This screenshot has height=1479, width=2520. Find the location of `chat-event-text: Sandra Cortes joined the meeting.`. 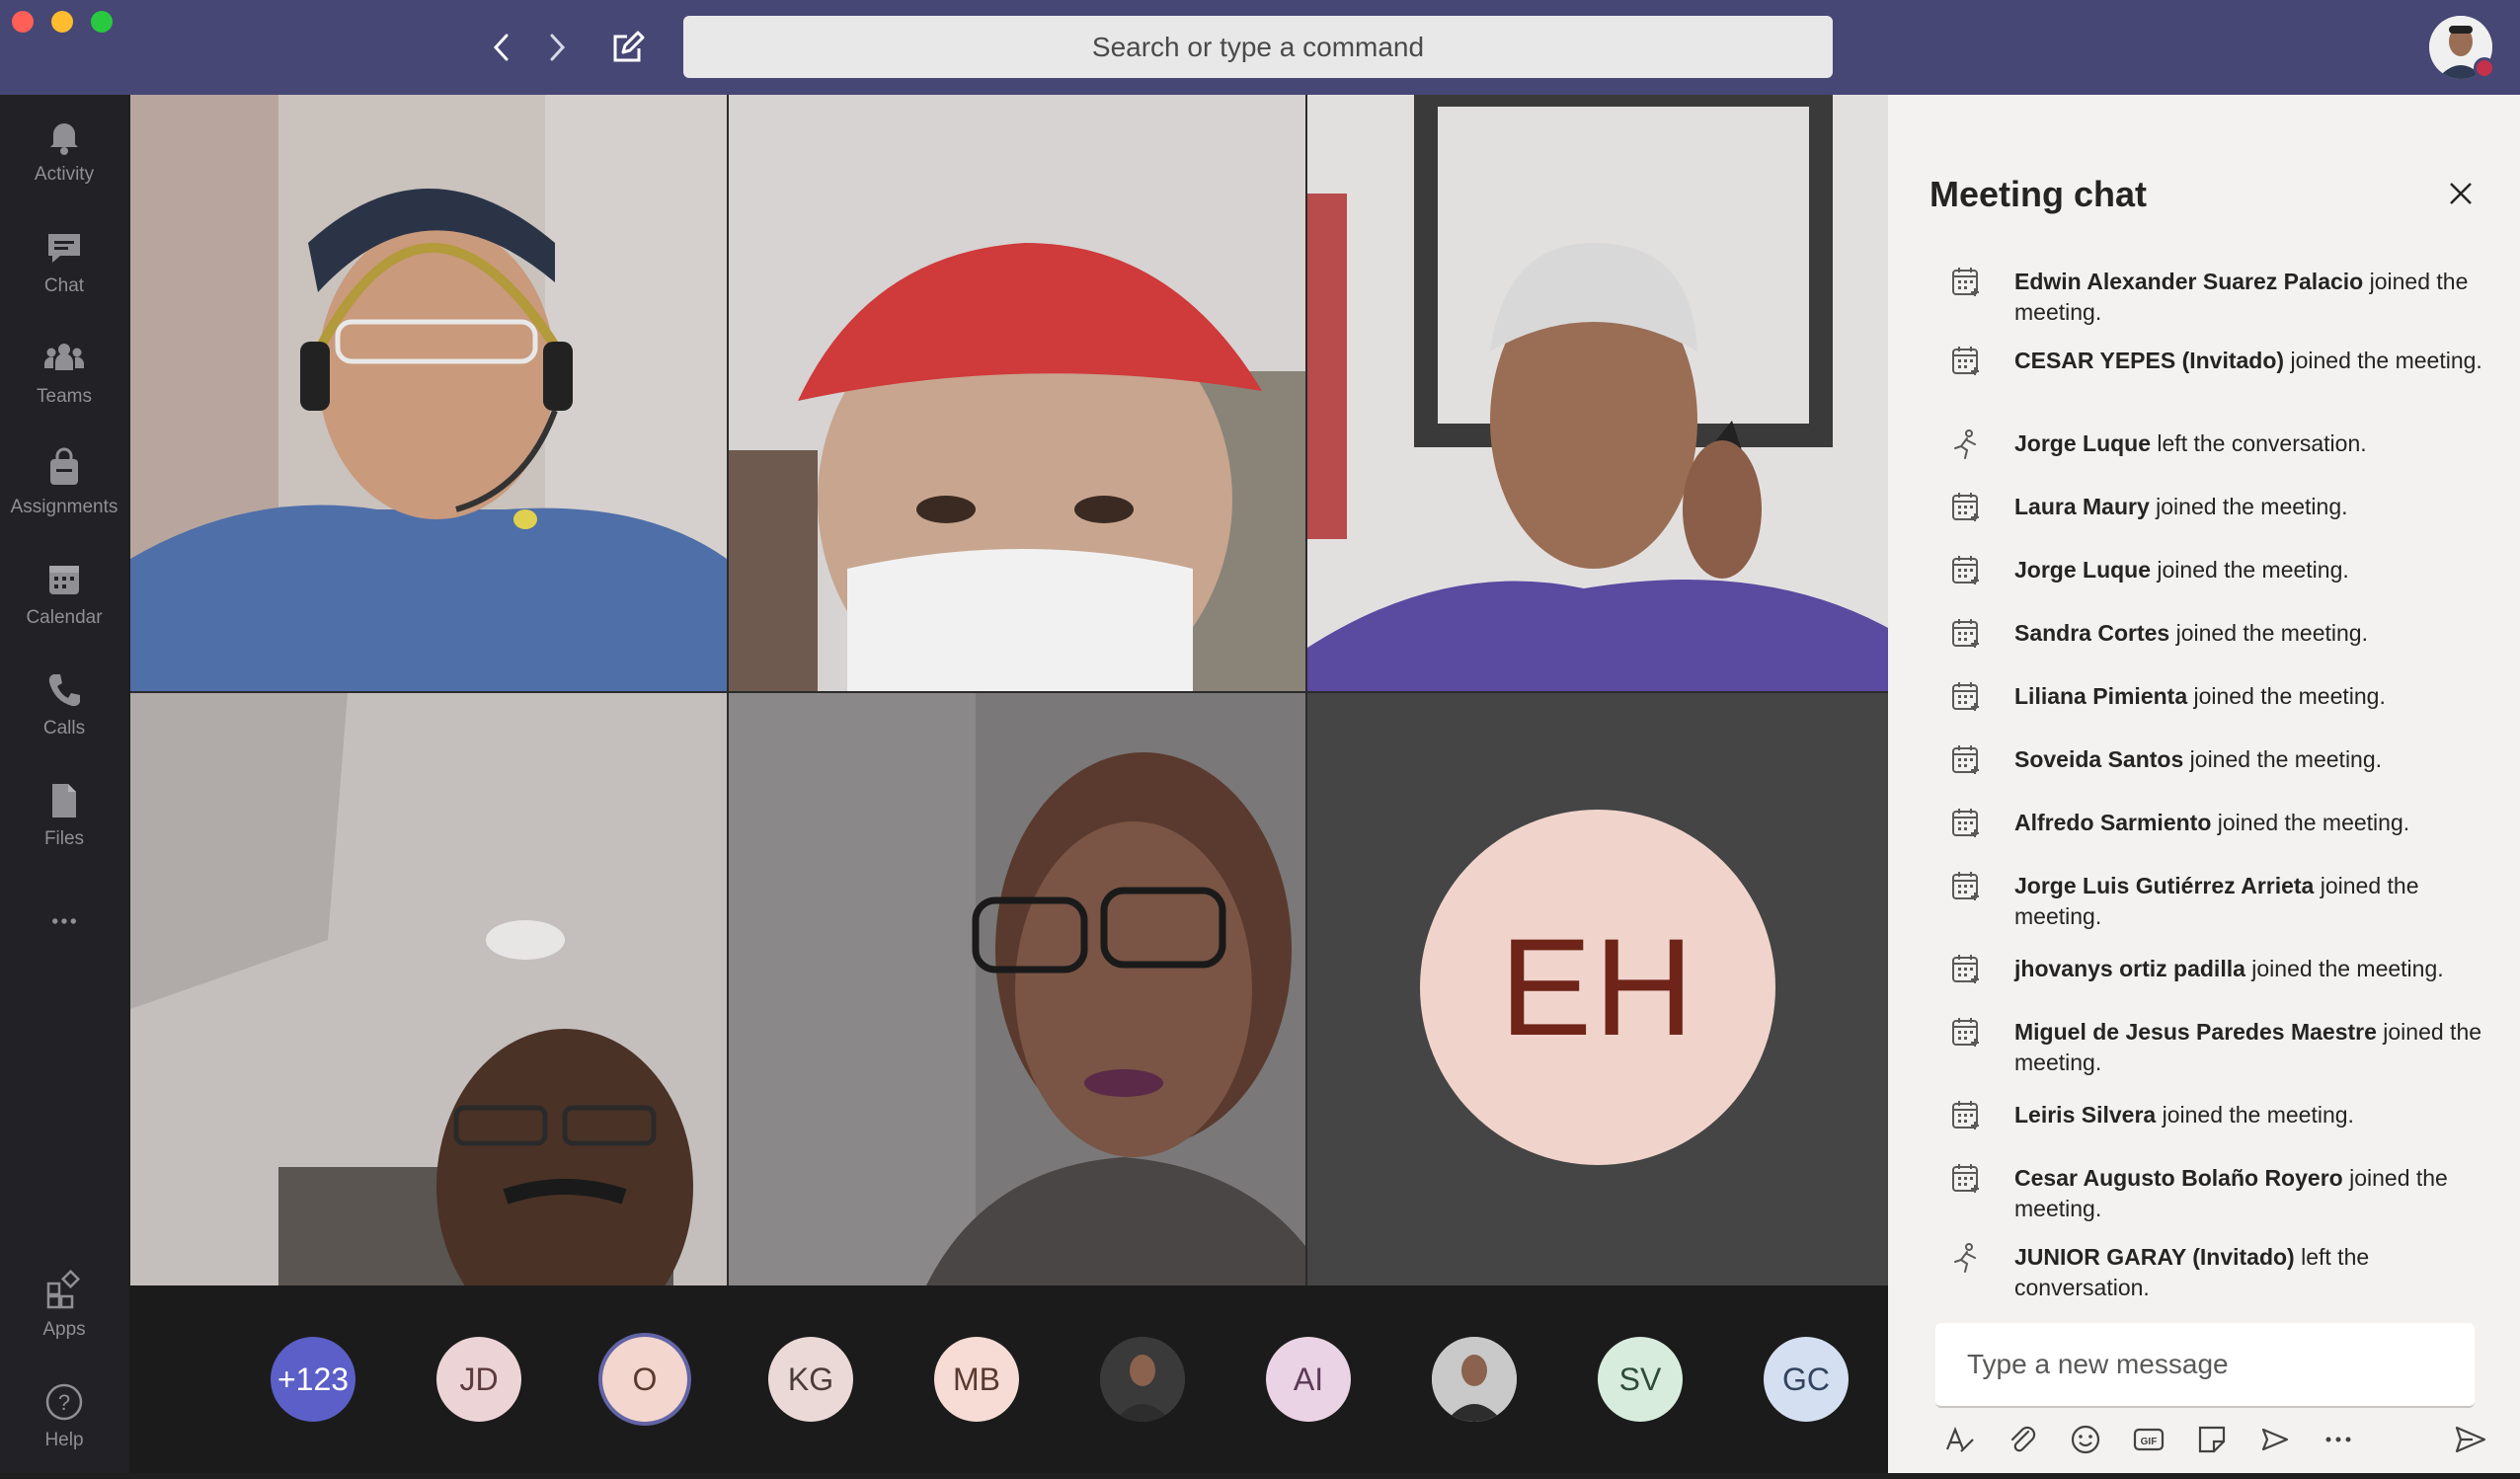

chat-event-text: Sandra Cortes joined the meeting. is located at coordinates (2251, 633).